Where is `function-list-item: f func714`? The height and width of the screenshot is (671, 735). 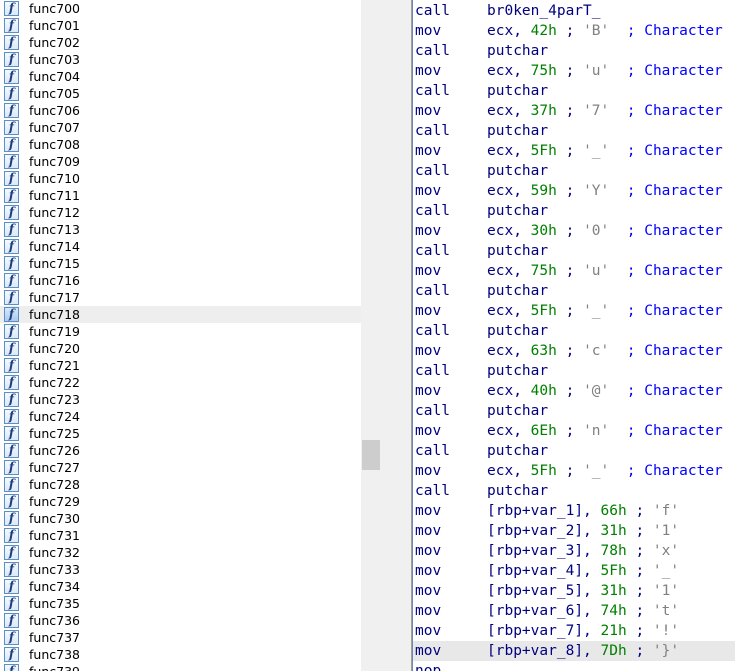 function-list-item: f func714 is located at coordinates (180, 246).